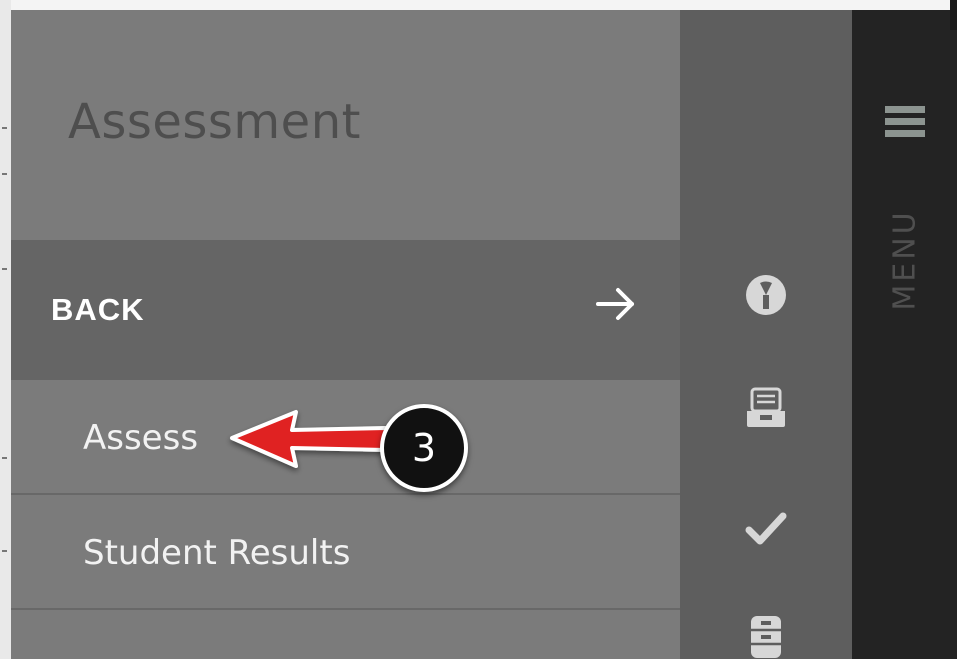 The height and width of the screenshot is (659, 957). I want to click on menu-label-text: MENU, so click(905, 260).